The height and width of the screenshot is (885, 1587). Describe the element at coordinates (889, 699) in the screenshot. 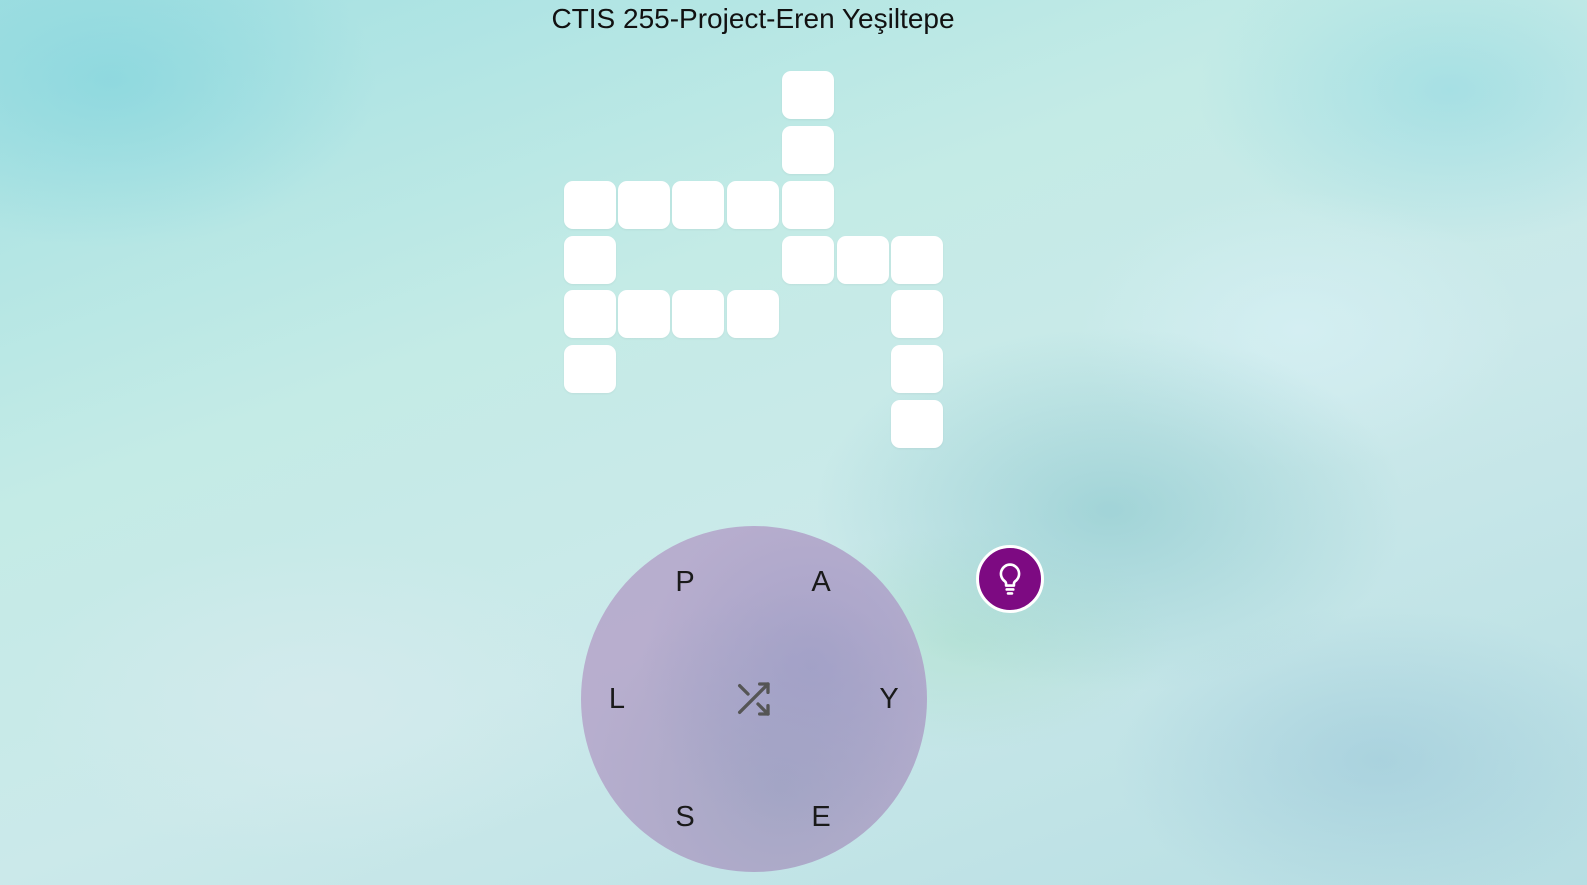

I see `wheel-letter-y: Y` at that location.